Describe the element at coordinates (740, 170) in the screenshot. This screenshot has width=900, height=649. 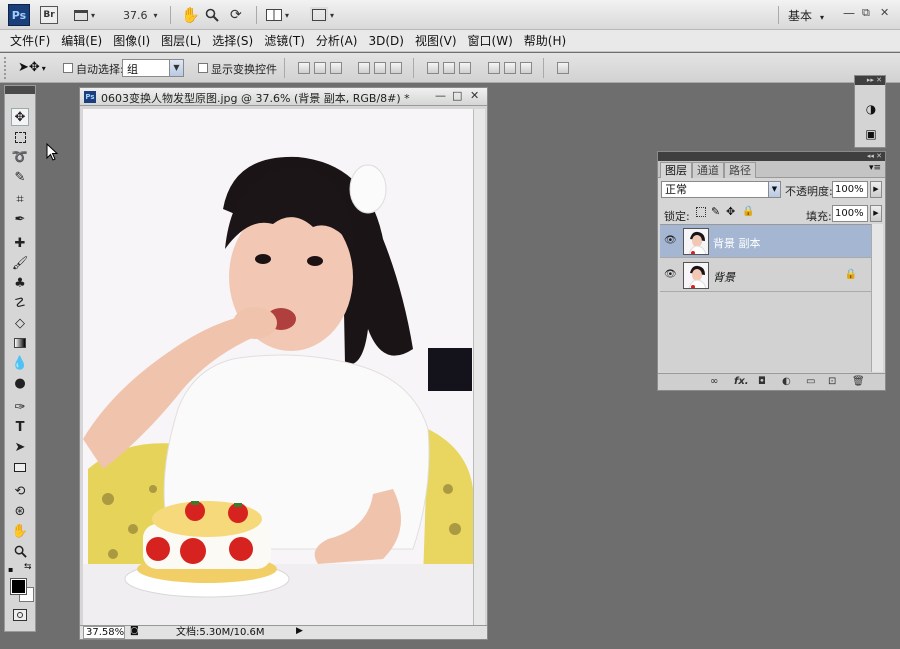
I see `tab-paths: 路径` at that location.